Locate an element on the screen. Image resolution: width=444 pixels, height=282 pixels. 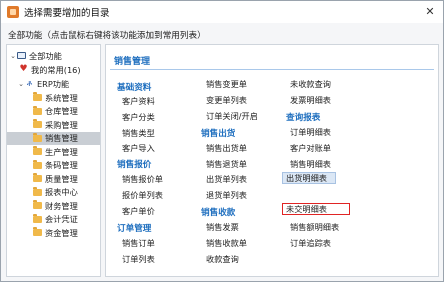
tree-item-module: 系统管理 is located at coordinates (66, 97).